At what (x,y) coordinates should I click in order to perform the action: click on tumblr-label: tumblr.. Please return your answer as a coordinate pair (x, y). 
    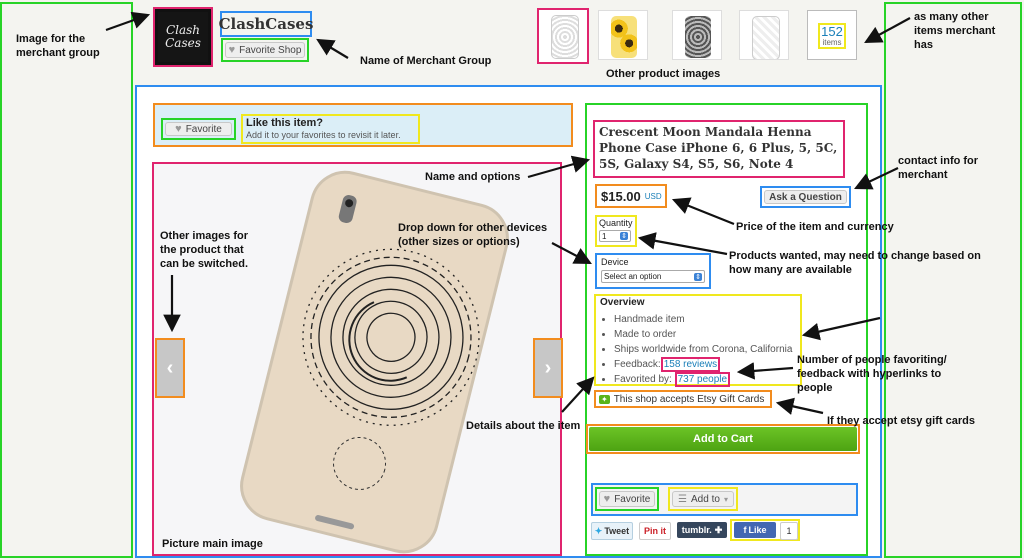
    Looking at the image, I should click on (696, 530).